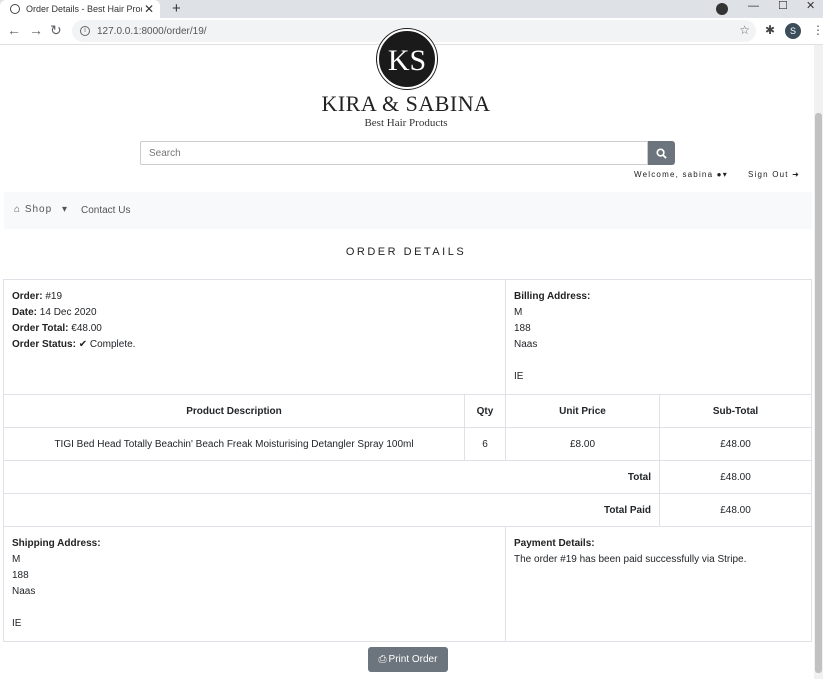  I want to click on search-button, so click(661, 153).